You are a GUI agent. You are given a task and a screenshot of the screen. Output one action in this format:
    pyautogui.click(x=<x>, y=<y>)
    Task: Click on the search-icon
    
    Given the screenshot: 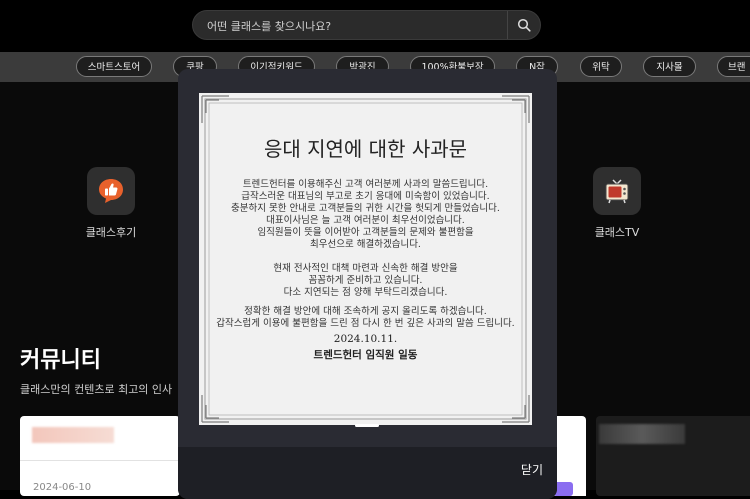 What is the action you would take?
    pyautogui.click(x=524, y=25)
    